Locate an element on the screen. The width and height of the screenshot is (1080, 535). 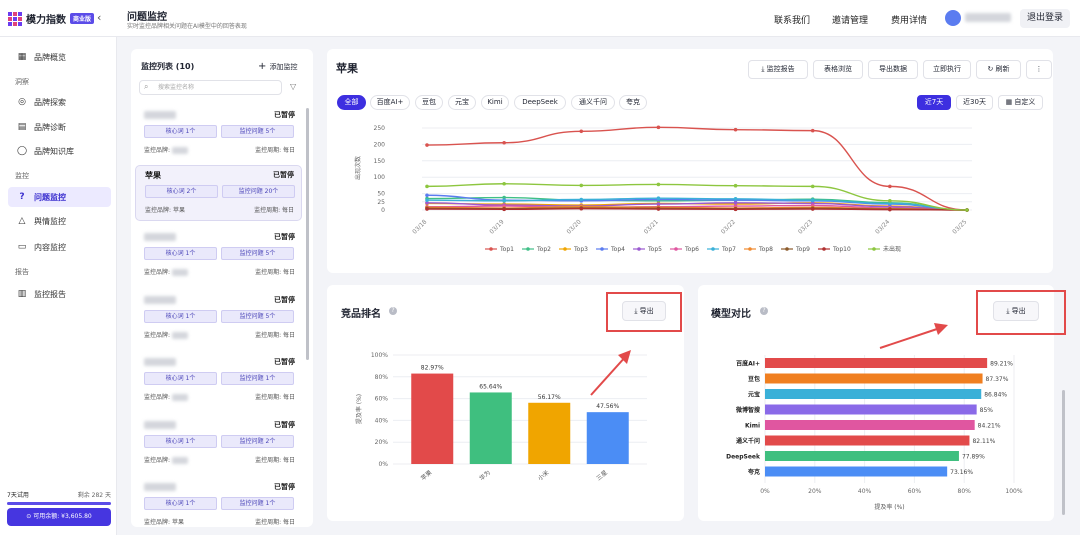
x-tick-label: 小米 is located at coordinates (543, 475).